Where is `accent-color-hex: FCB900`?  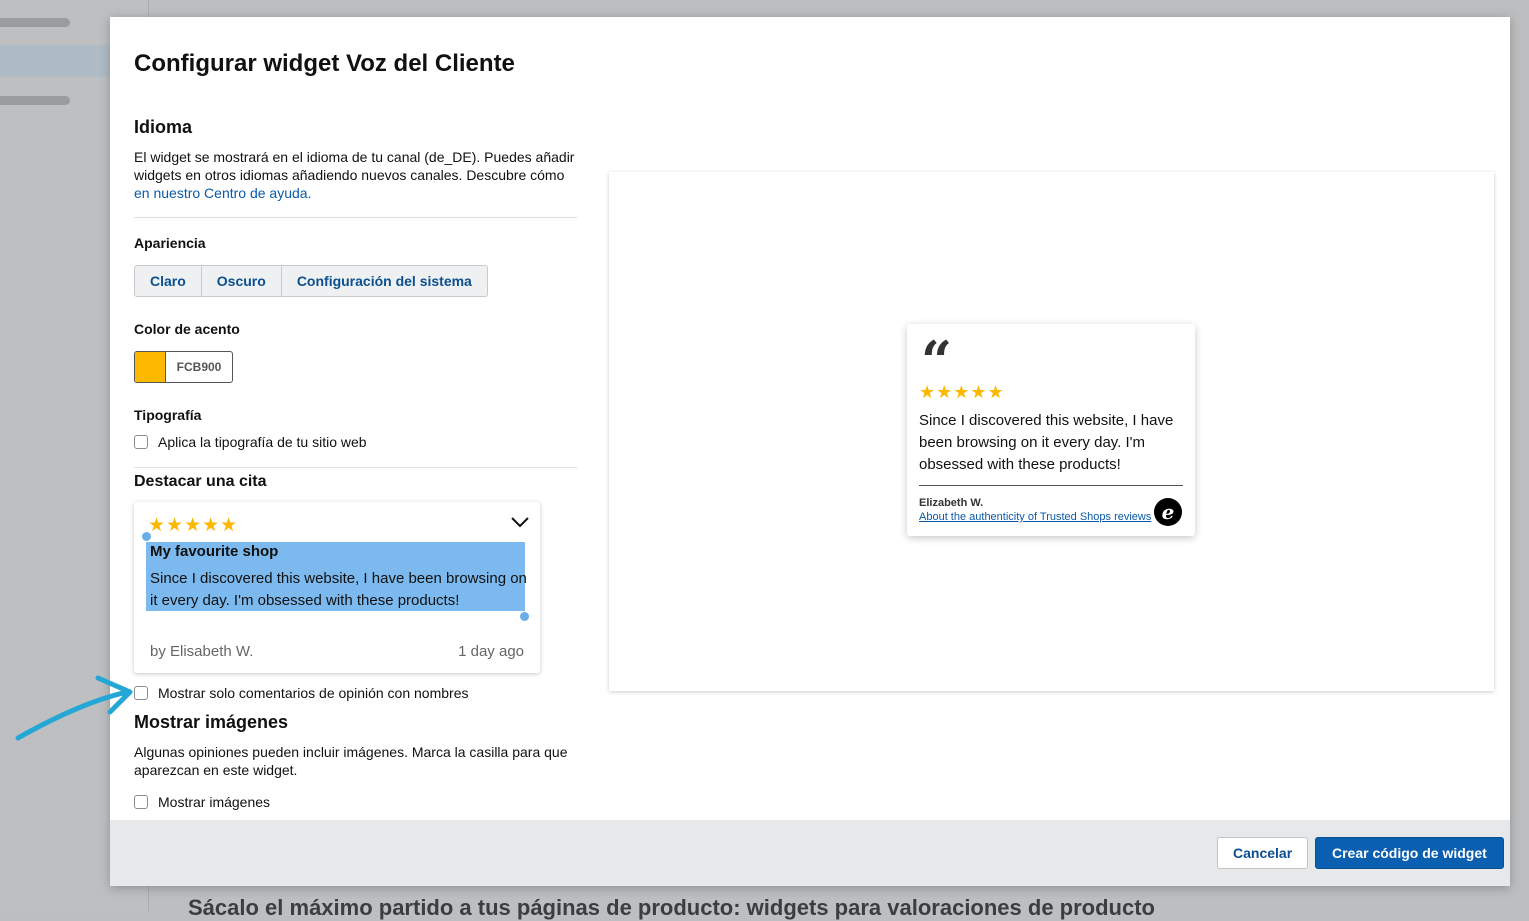
accent-color-hex: FCB900 is located at coordinates (198, 367).